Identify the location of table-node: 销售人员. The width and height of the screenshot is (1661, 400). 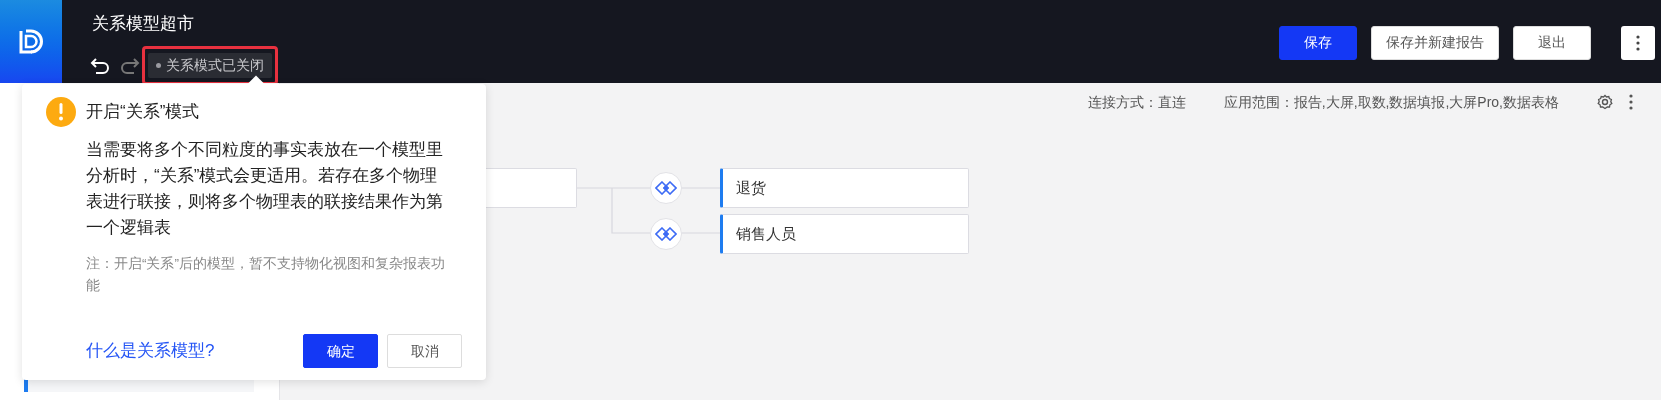
(844, 234).